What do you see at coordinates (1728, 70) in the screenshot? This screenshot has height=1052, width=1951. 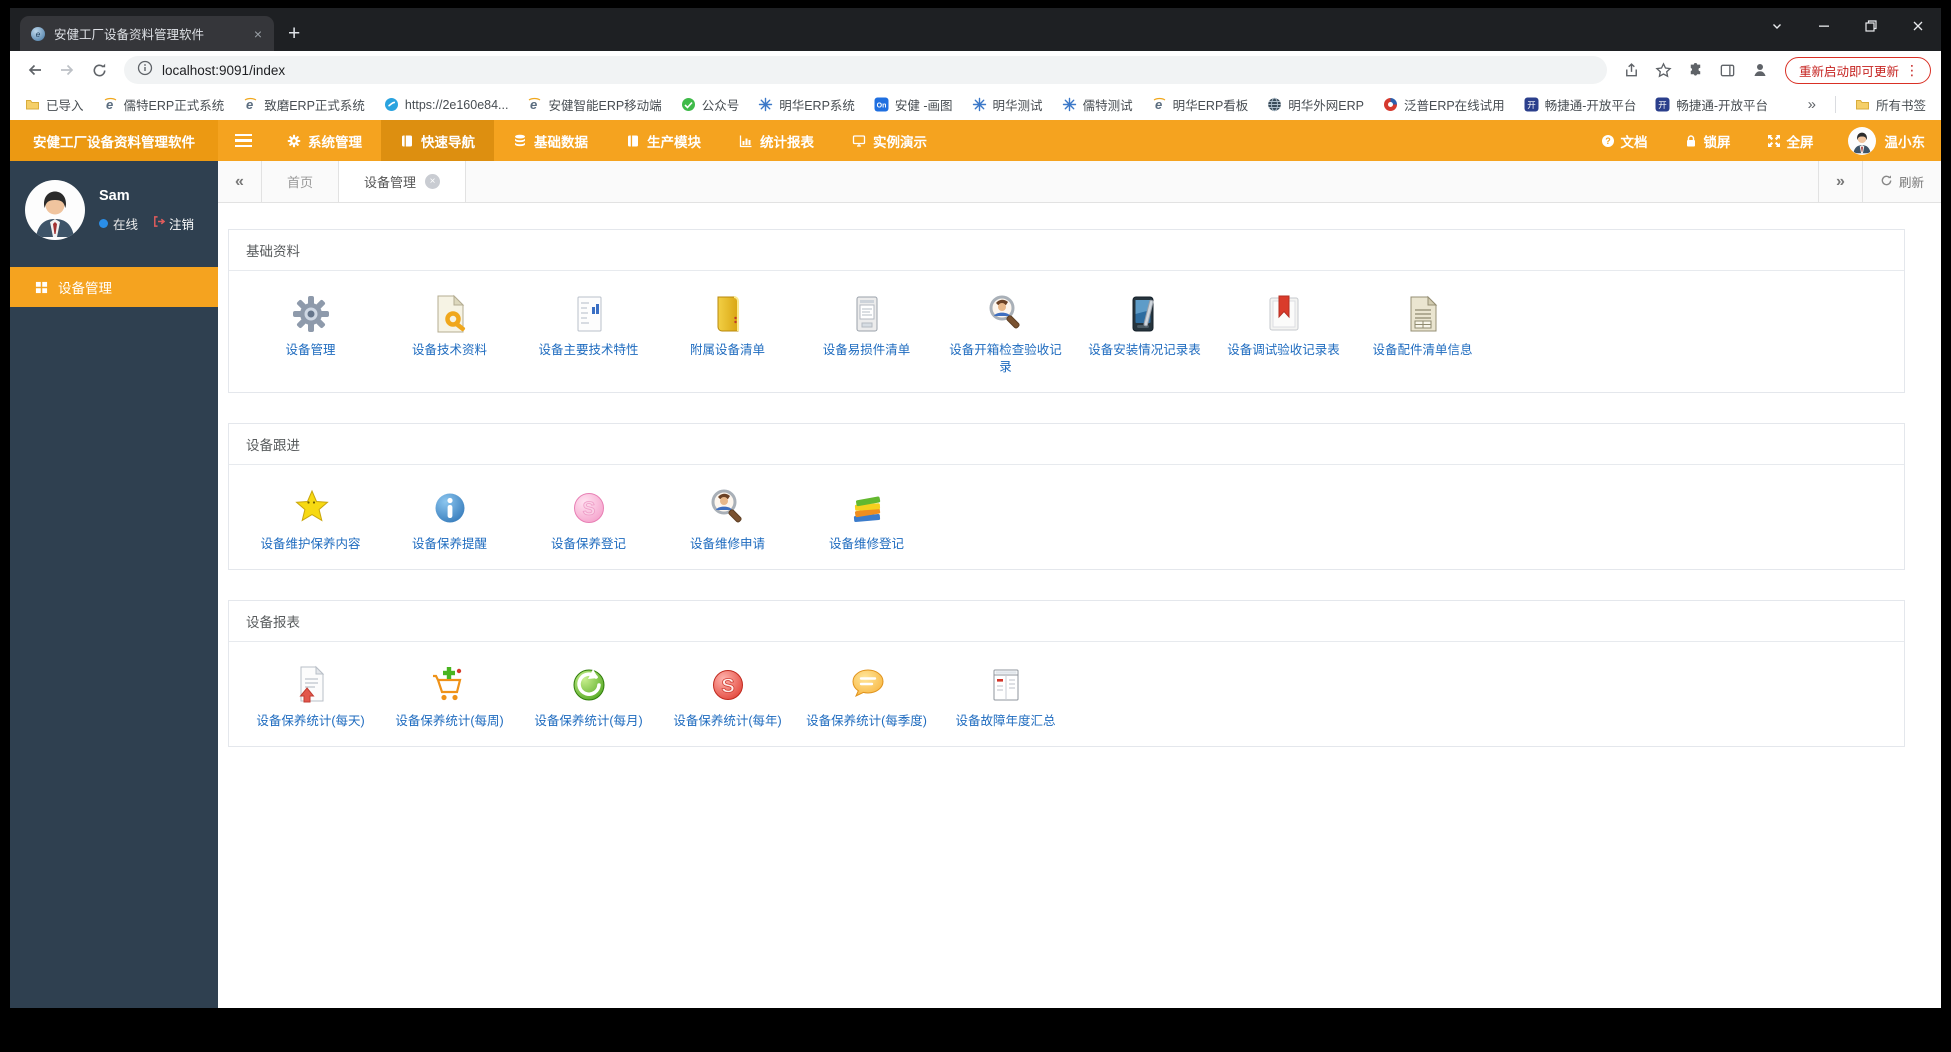 I see `side-panel-icon` at bounding box center [1728, 70].